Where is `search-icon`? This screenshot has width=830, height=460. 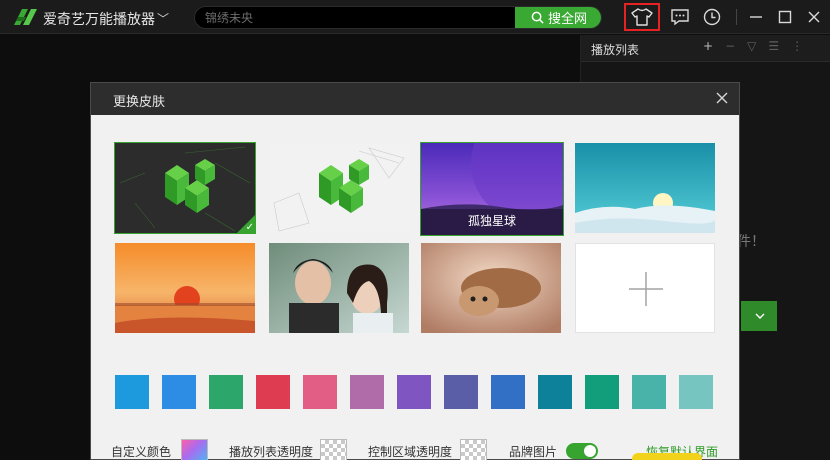
search-icon is located at coordinates (537, 17).